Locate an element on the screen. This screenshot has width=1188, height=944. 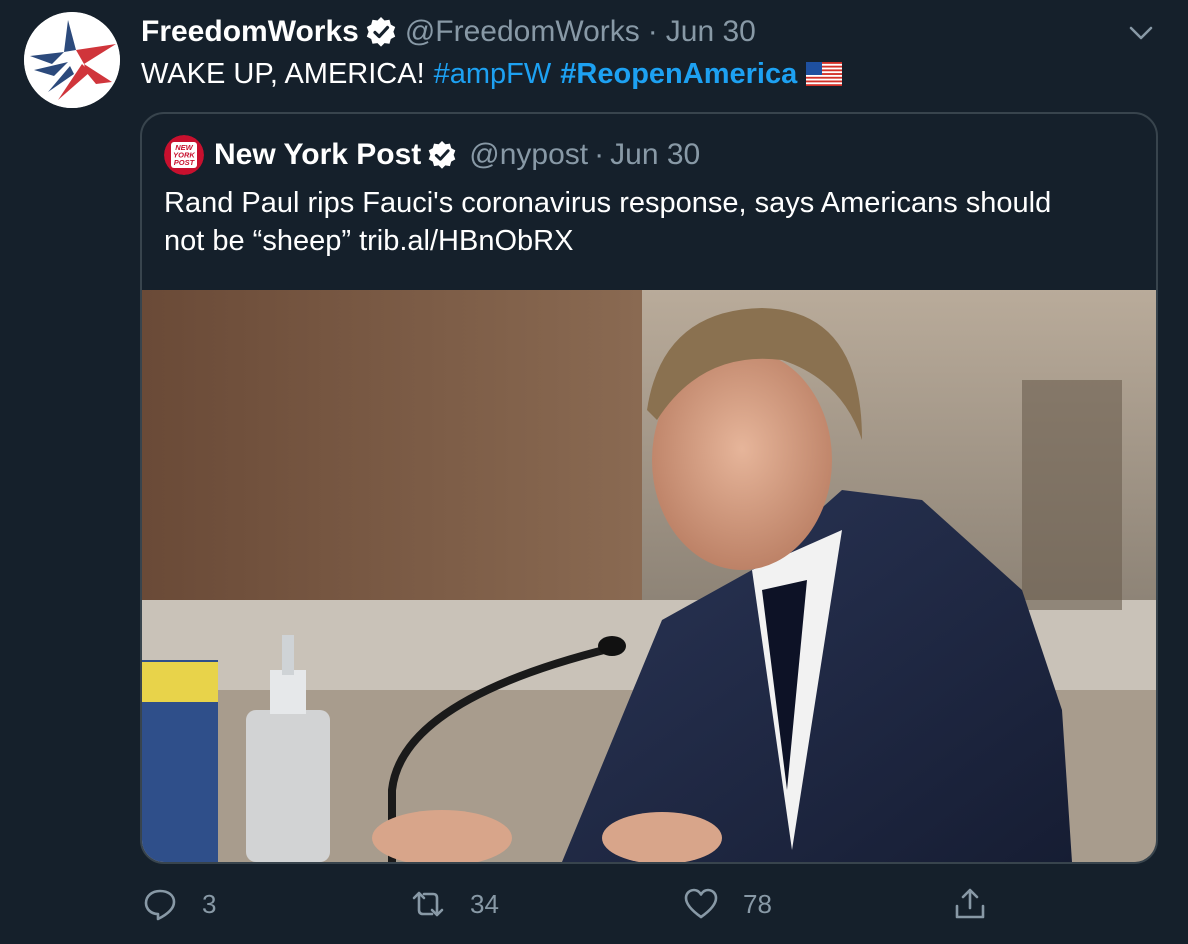
heart-icon is located at coordinates (701, 903).